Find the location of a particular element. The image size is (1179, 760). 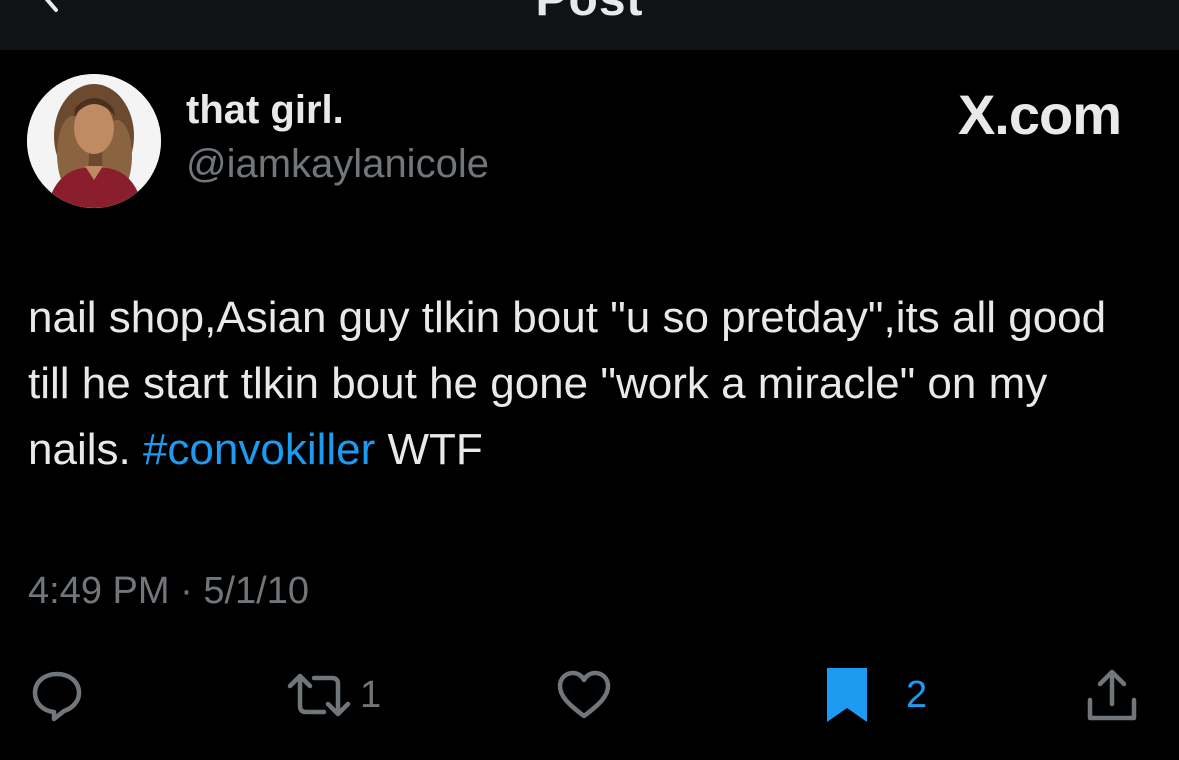

bookmark-button: 2 is located at coordinates (874, 695).